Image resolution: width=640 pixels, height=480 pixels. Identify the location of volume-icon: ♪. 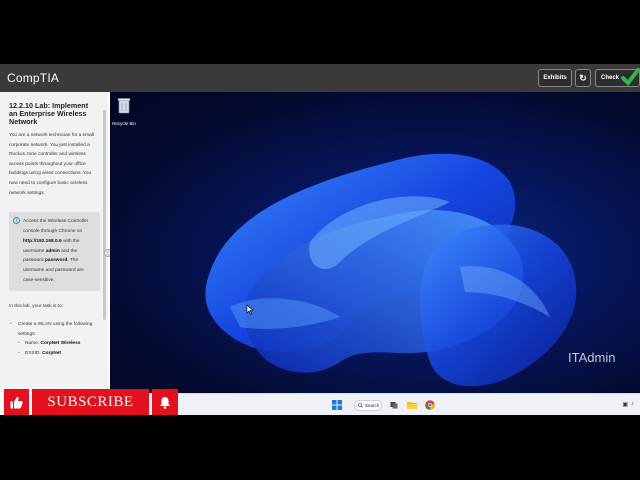
(632, 404).